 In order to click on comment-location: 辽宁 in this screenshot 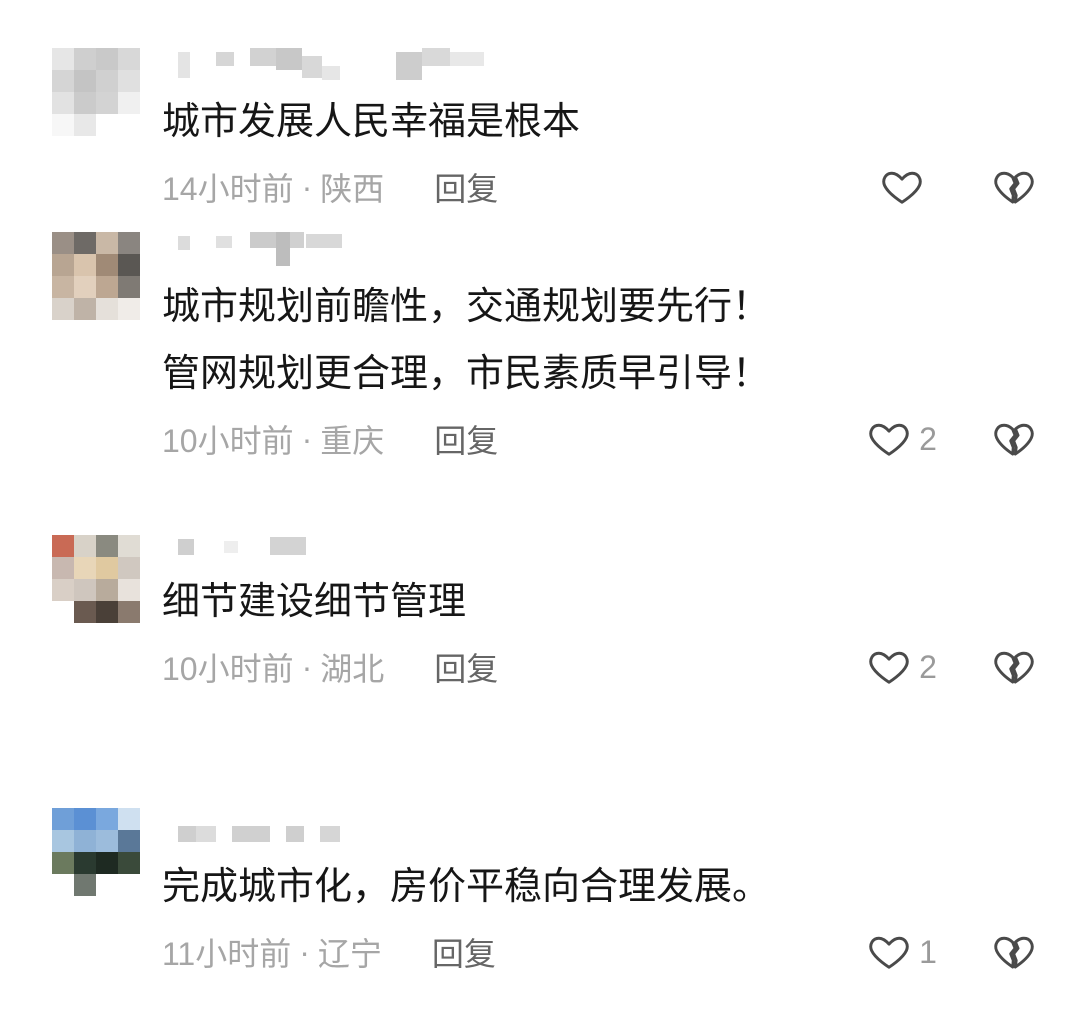, I will do `click(349, 954)`.